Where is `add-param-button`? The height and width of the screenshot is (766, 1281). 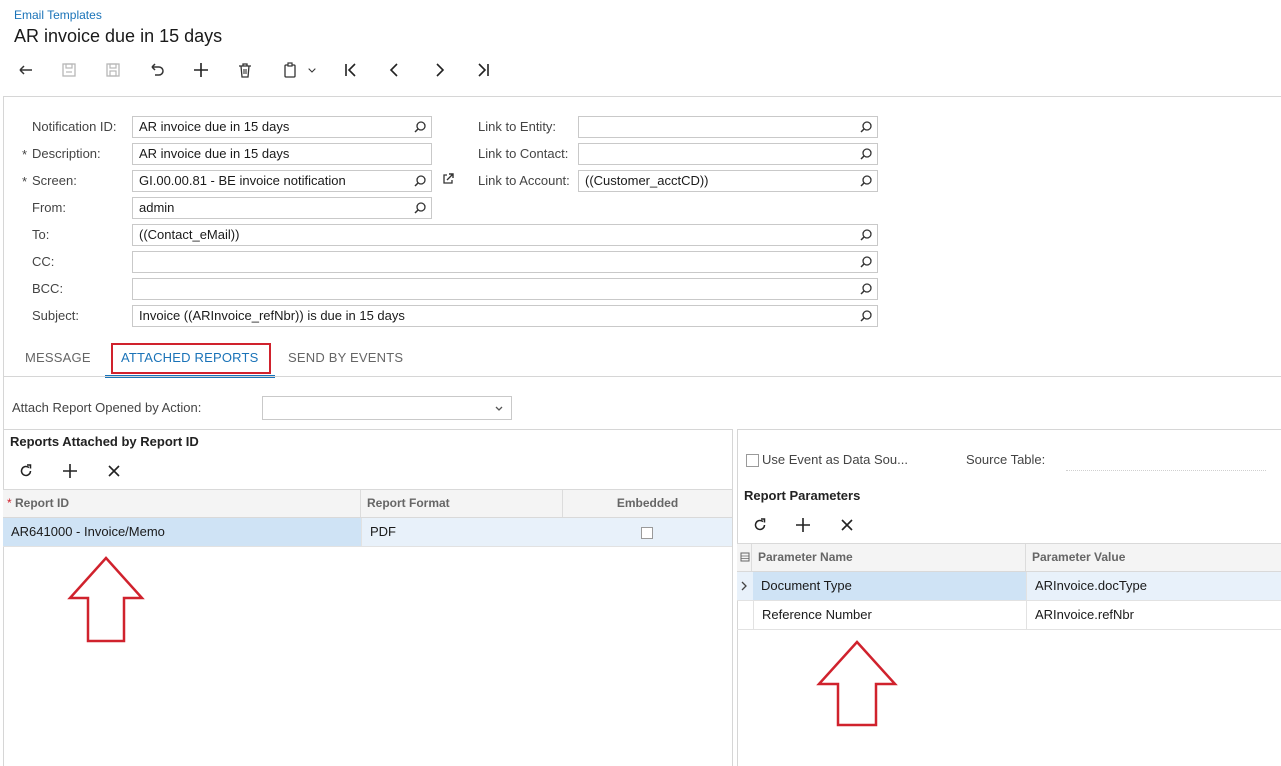 add-param-button is located at coordinates (803, 525).